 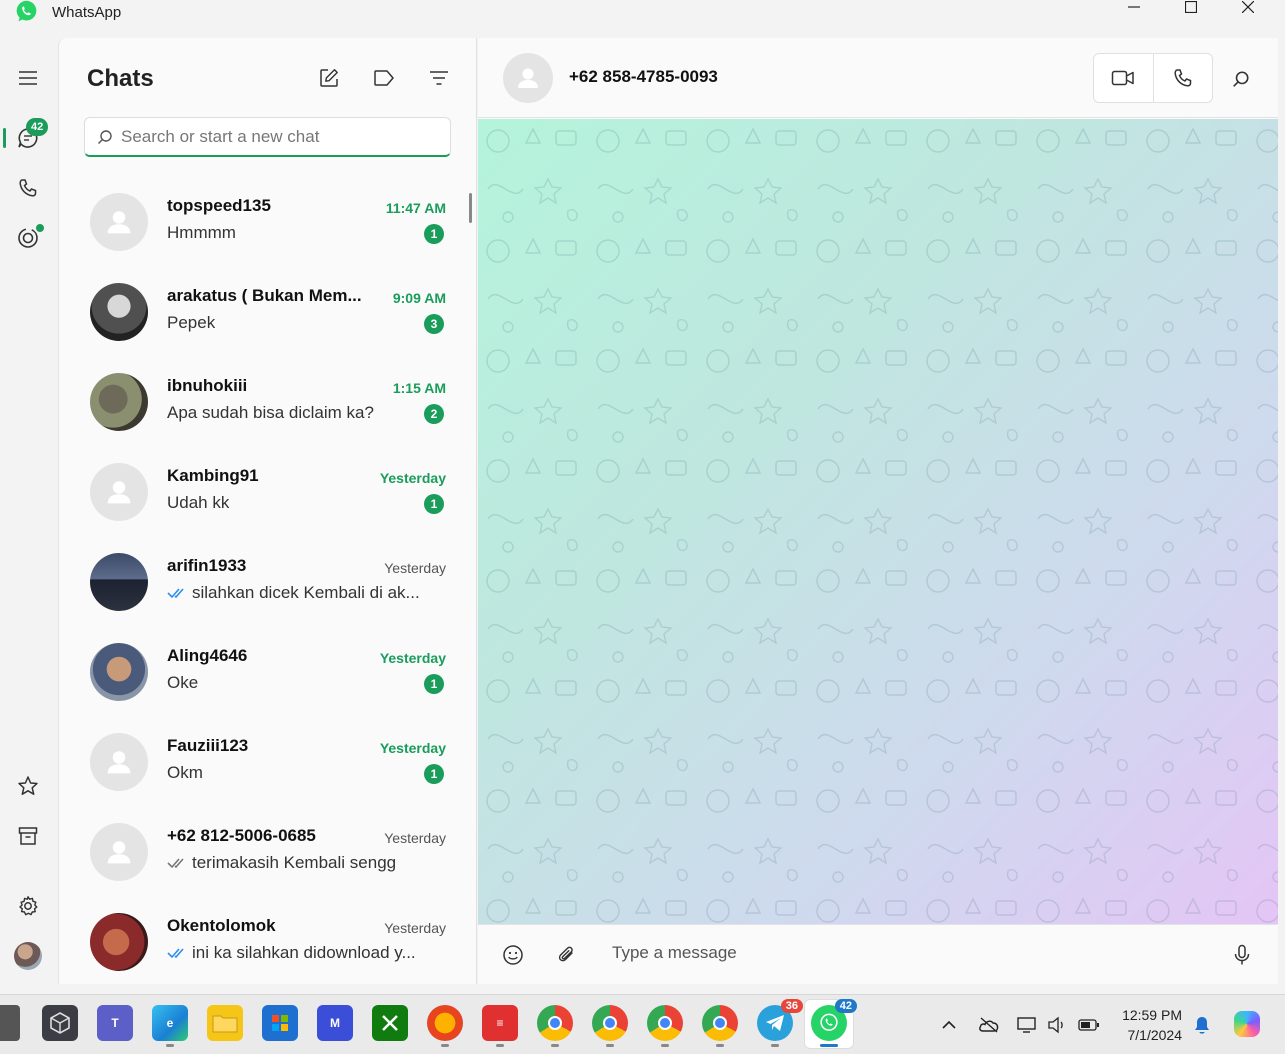 I want to click on default-avatar-icon, so click(x=528, y=78).